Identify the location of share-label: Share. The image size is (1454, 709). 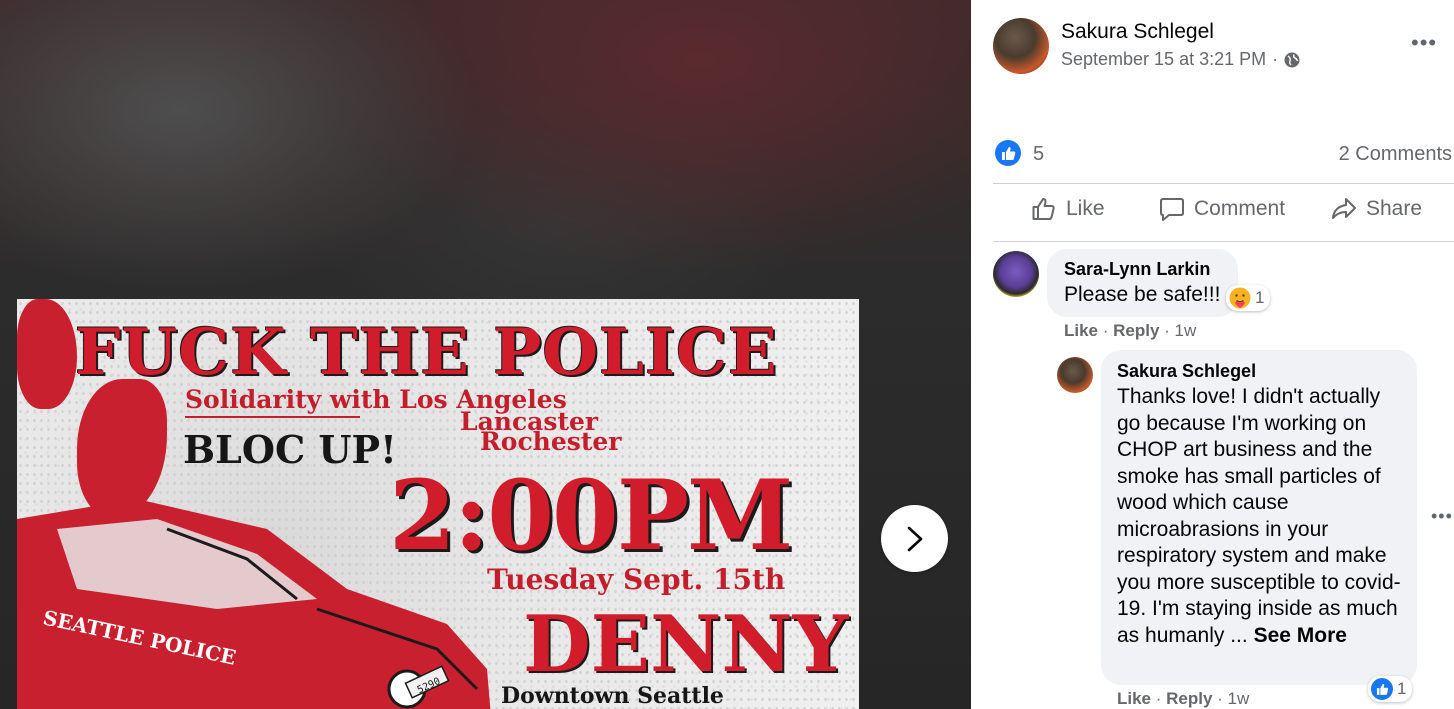
(1394, 208).